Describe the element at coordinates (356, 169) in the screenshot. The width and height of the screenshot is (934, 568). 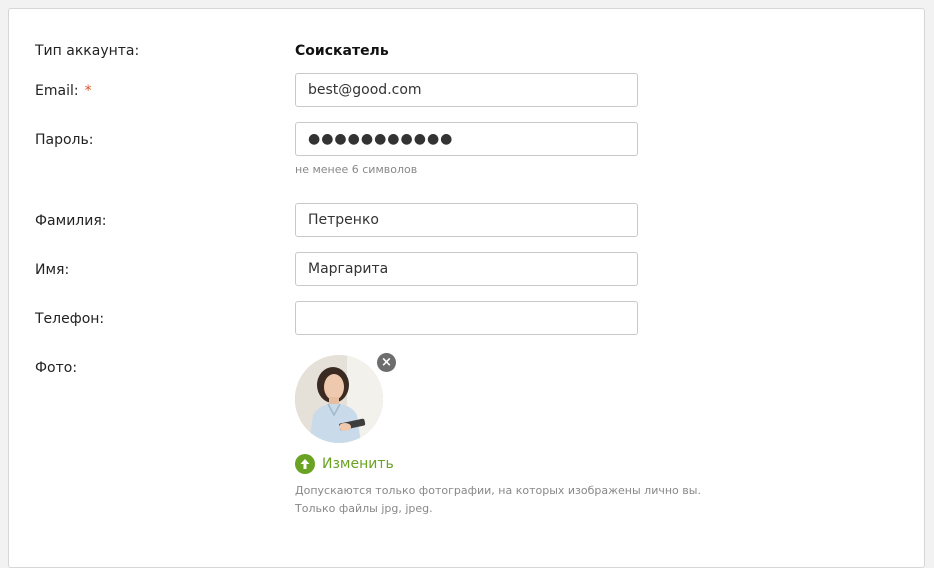
I see `password-hint: не менее 6 символов` at that location.